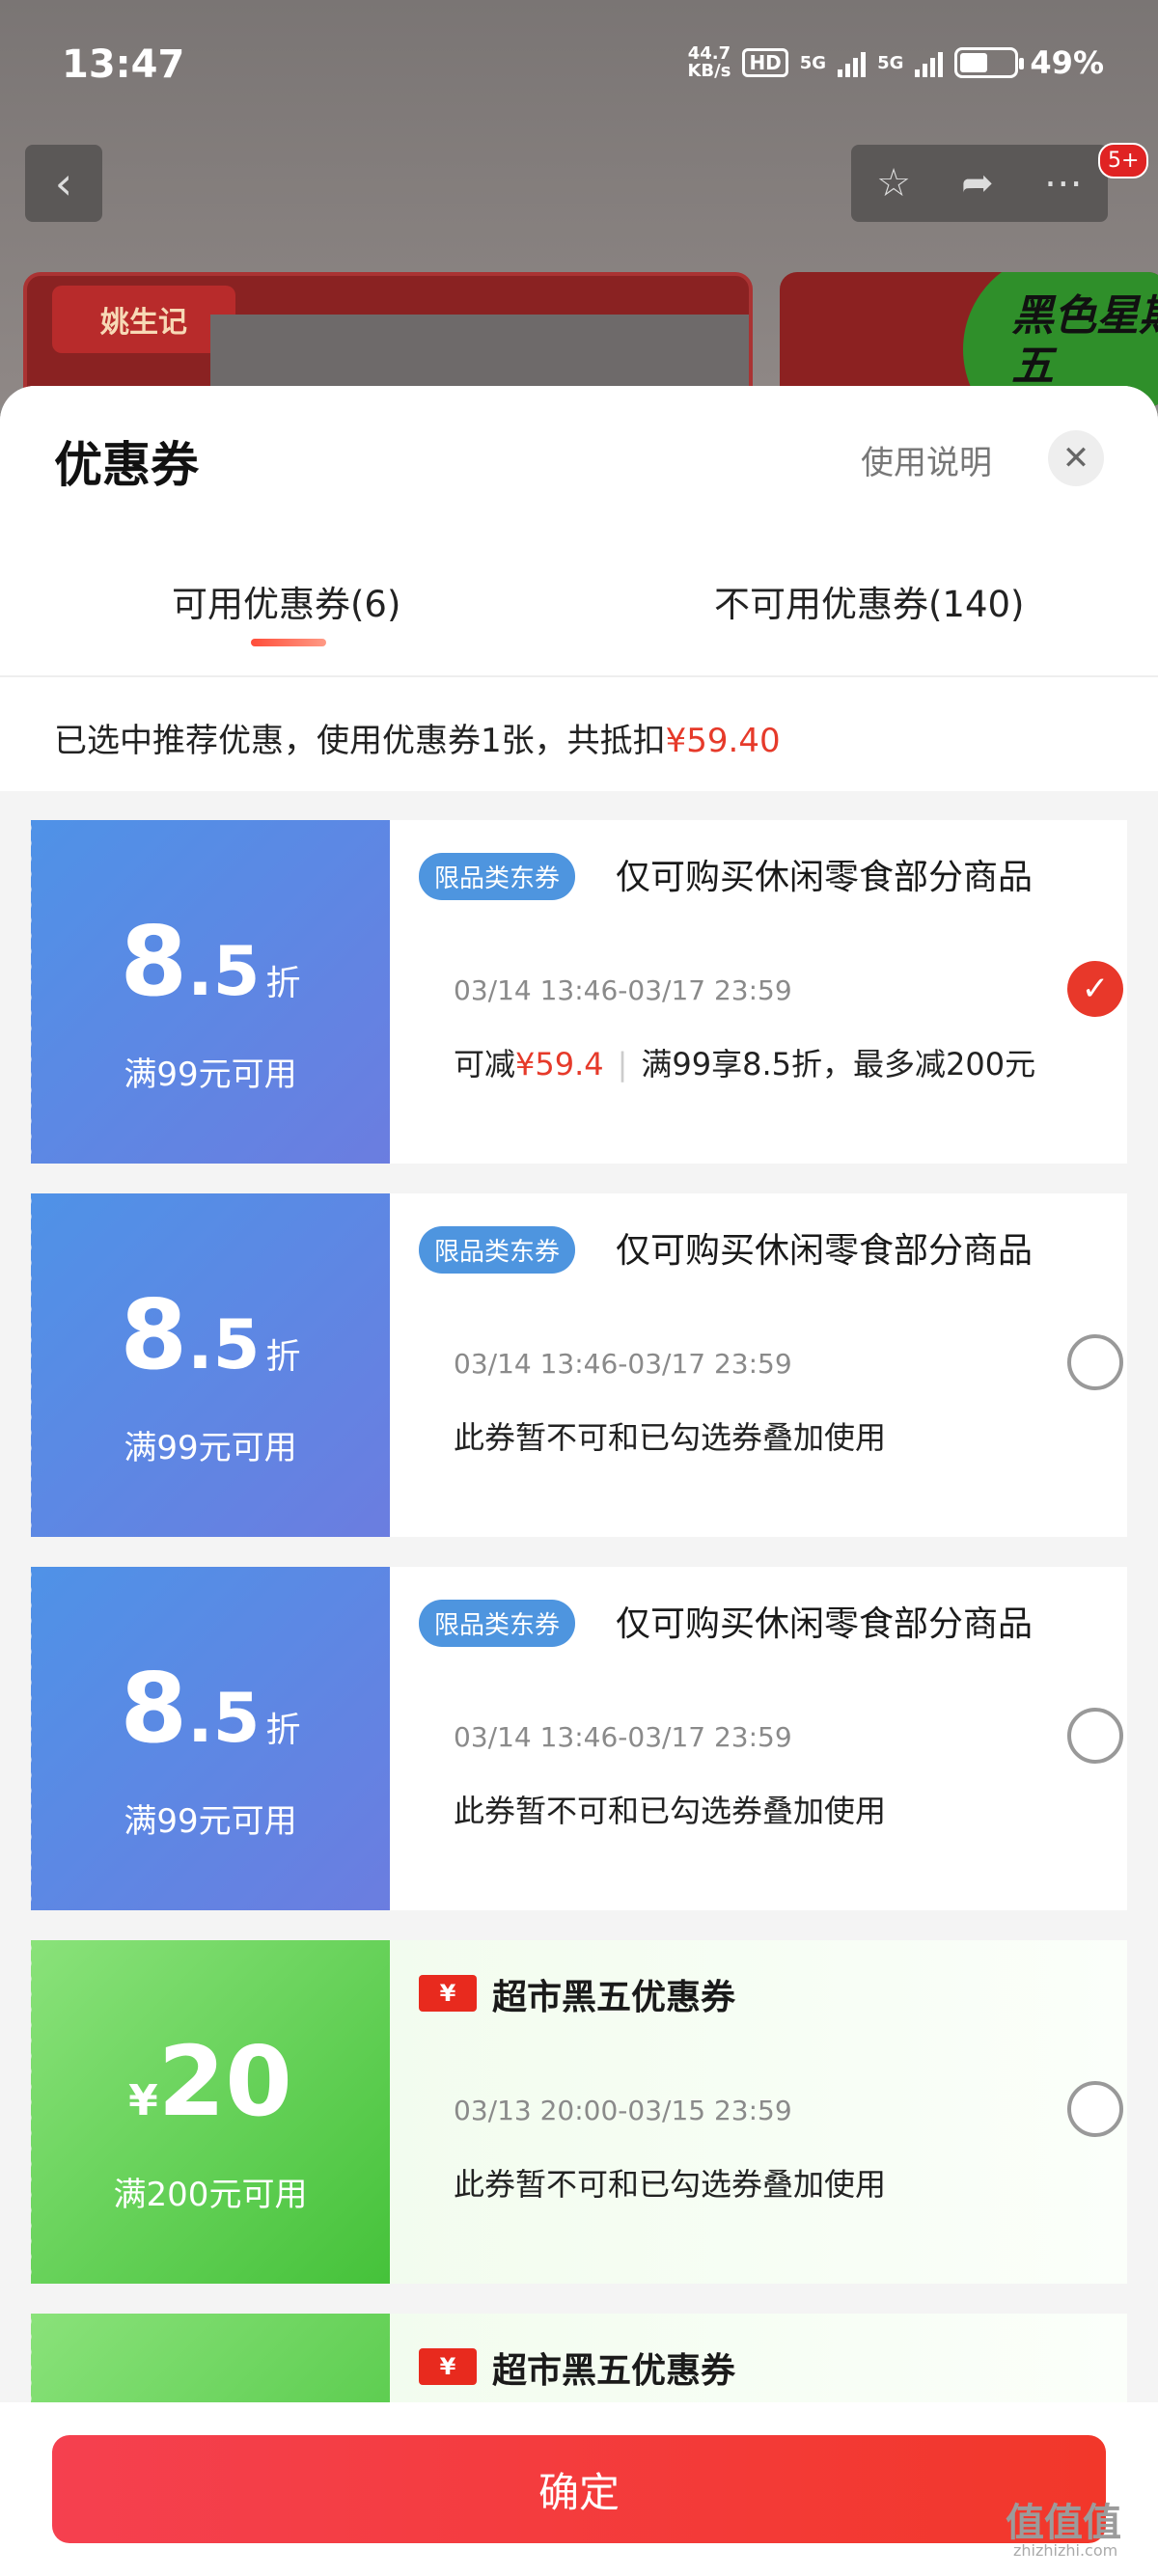 This screenshot has height=2576, width=1158. What do you see at coordinates (709, 62) in the screenshot?
I see `network-speed: 44.7 KB/s` at bounding box center [709, 62].